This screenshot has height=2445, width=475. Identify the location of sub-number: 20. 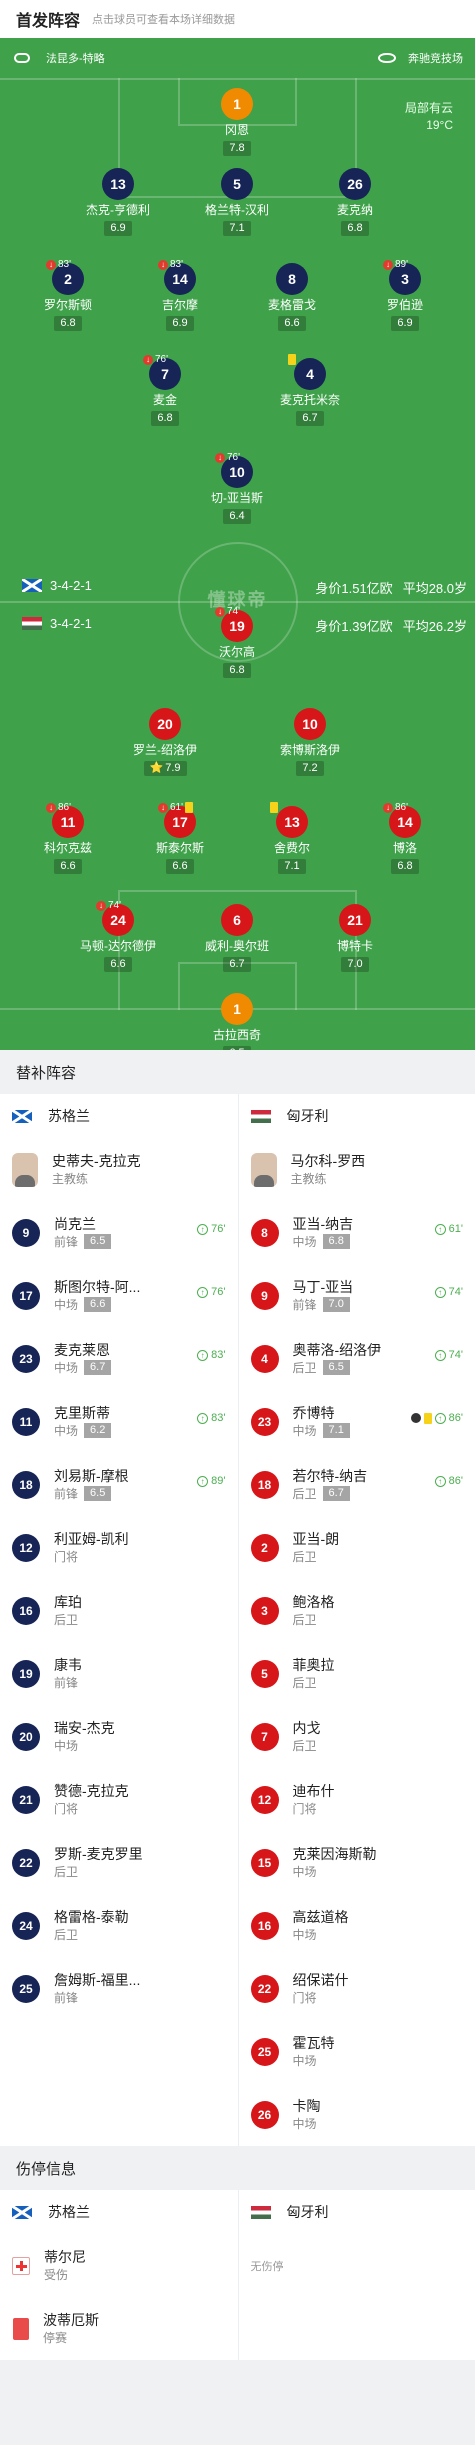
(26, 1736).